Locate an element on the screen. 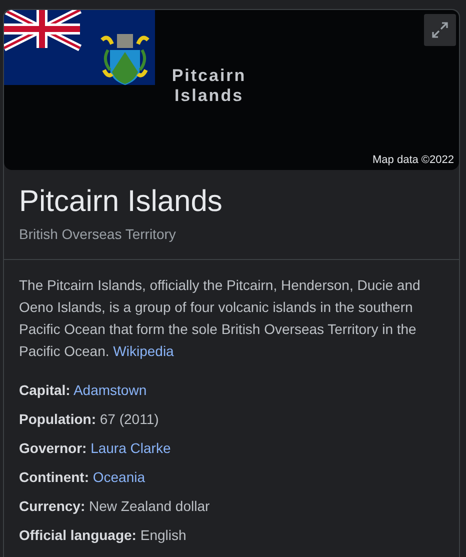  fact-label: Official language: is located at coordinates (77, 535).